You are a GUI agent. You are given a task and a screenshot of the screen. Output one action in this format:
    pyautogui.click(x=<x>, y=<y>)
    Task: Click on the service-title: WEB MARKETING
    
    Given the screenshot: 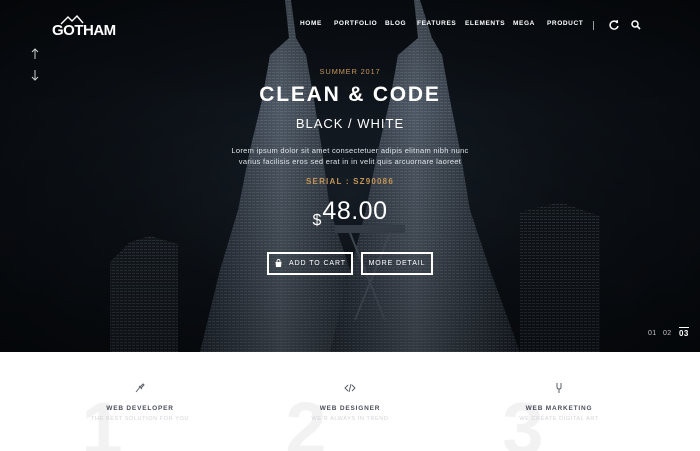 What is the action you would take?
    pyautogui.click(x=559, y=408)
    